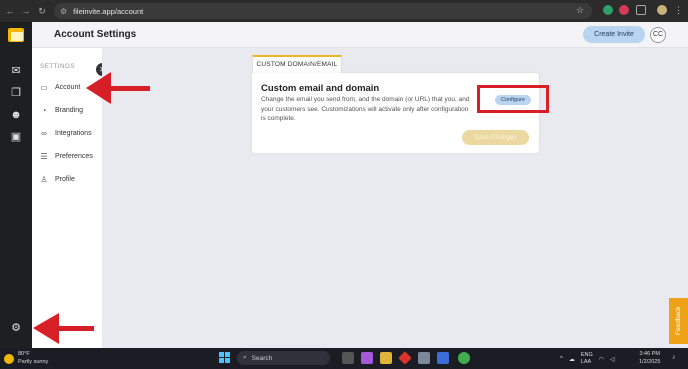 The height and width of the screenshot is (369, 688). Describe the element at coordinates (601, 359) in the screenshot. I see `wifi-icon: ◠` at that location.